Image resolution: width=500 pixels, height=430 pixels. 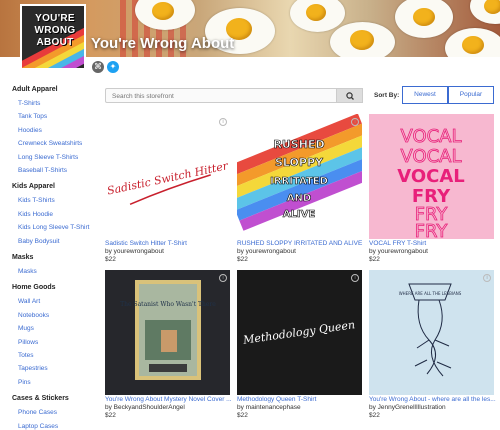 I want to click on sidebar-item: Crewneck Sweatshirts, so click(x=50, y=143).